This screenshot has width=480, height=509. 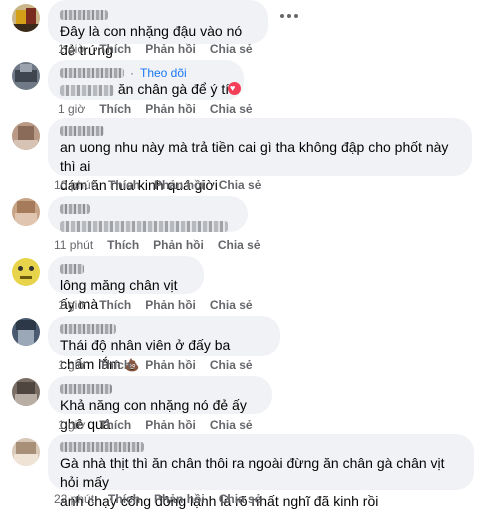 I want to click on comment-actions: 11 phút Thích Phản hồi Chia sẻ, so click(x=157, y=245).